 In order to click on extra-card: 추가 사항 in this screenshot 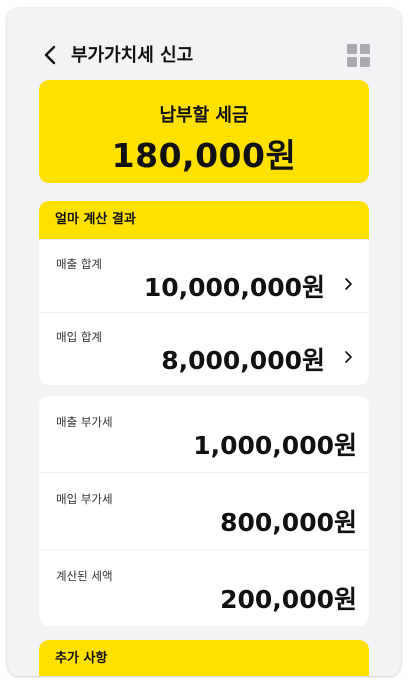, I will do `click(204, 658)`.